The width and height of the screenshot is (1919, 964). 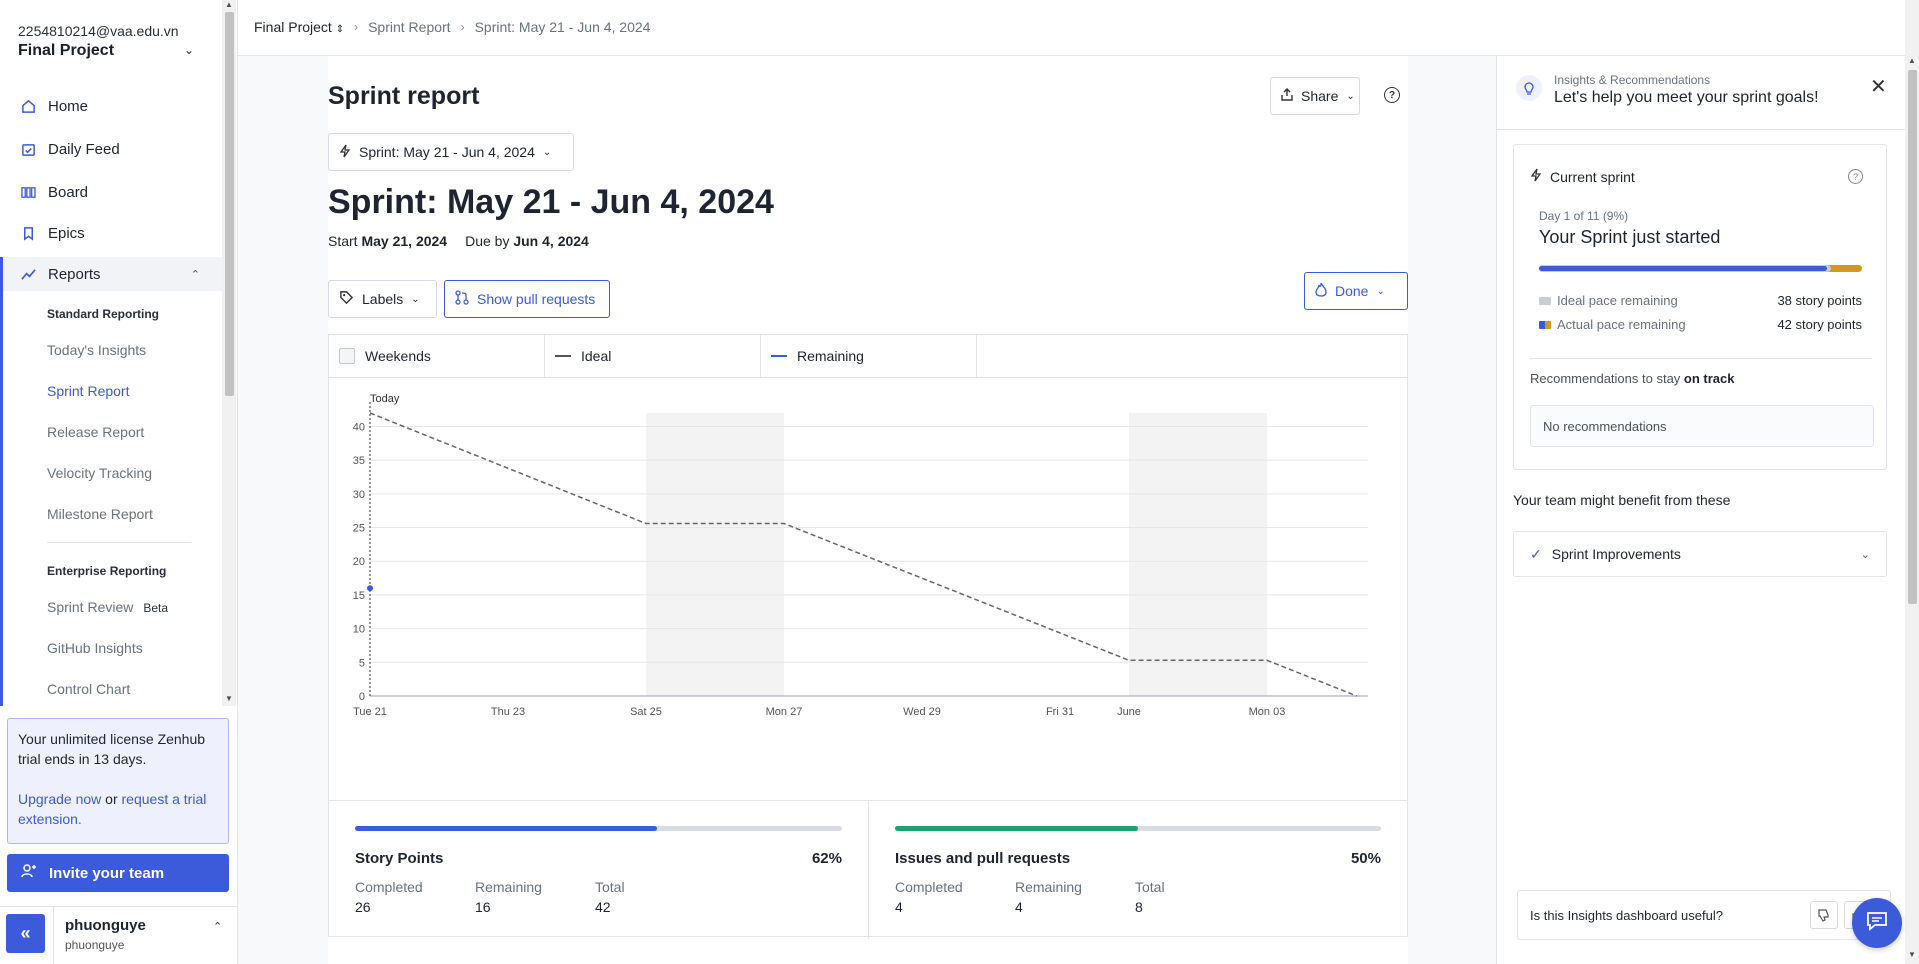 I want to click on close-icon: ✕, so click(x=1878, y=86).